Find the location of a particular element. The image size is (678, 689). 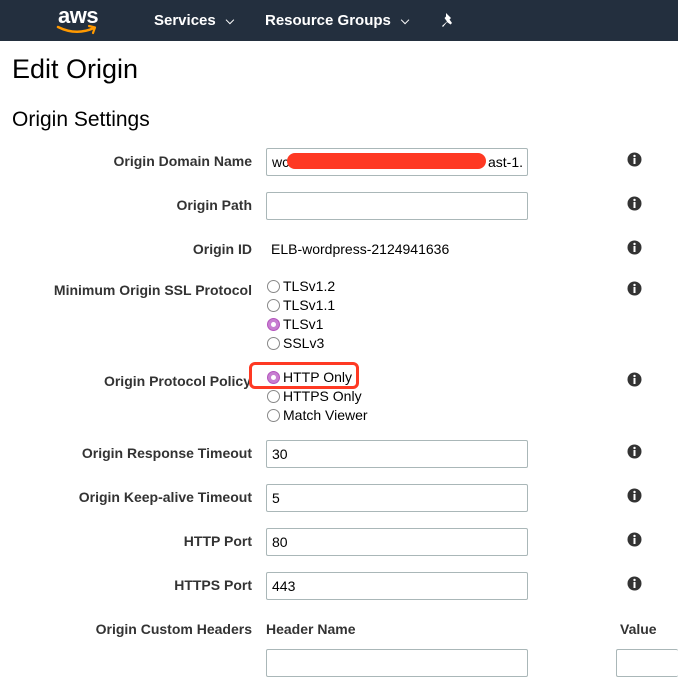

header-name-column-heading: Header Name is located at coordinates (311, 629).